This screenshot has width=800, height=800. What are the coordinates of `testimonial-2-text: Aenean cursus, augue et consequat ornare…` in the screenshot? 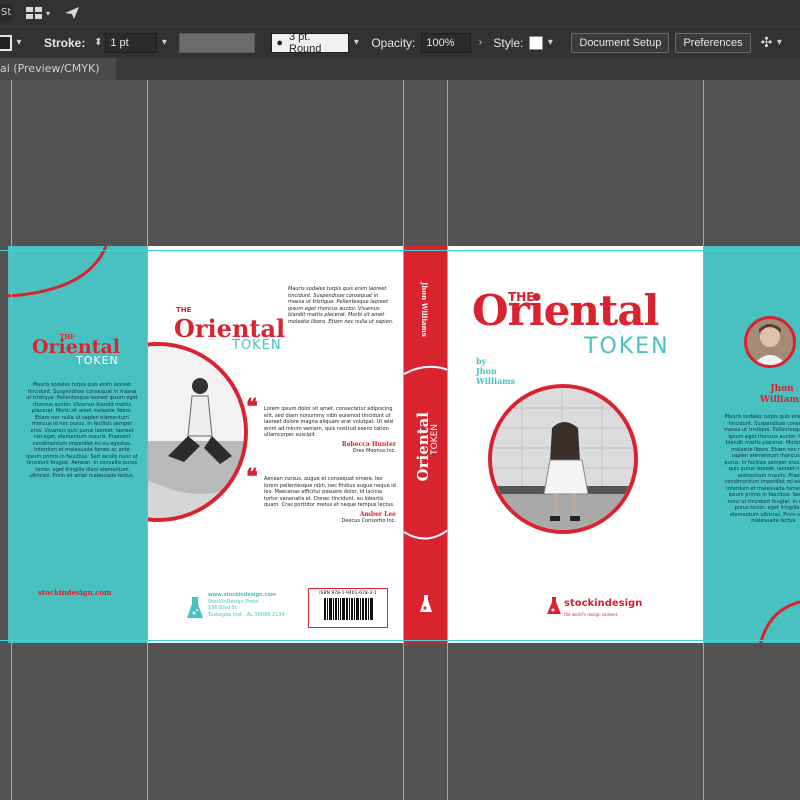 It's located at (330, 492).